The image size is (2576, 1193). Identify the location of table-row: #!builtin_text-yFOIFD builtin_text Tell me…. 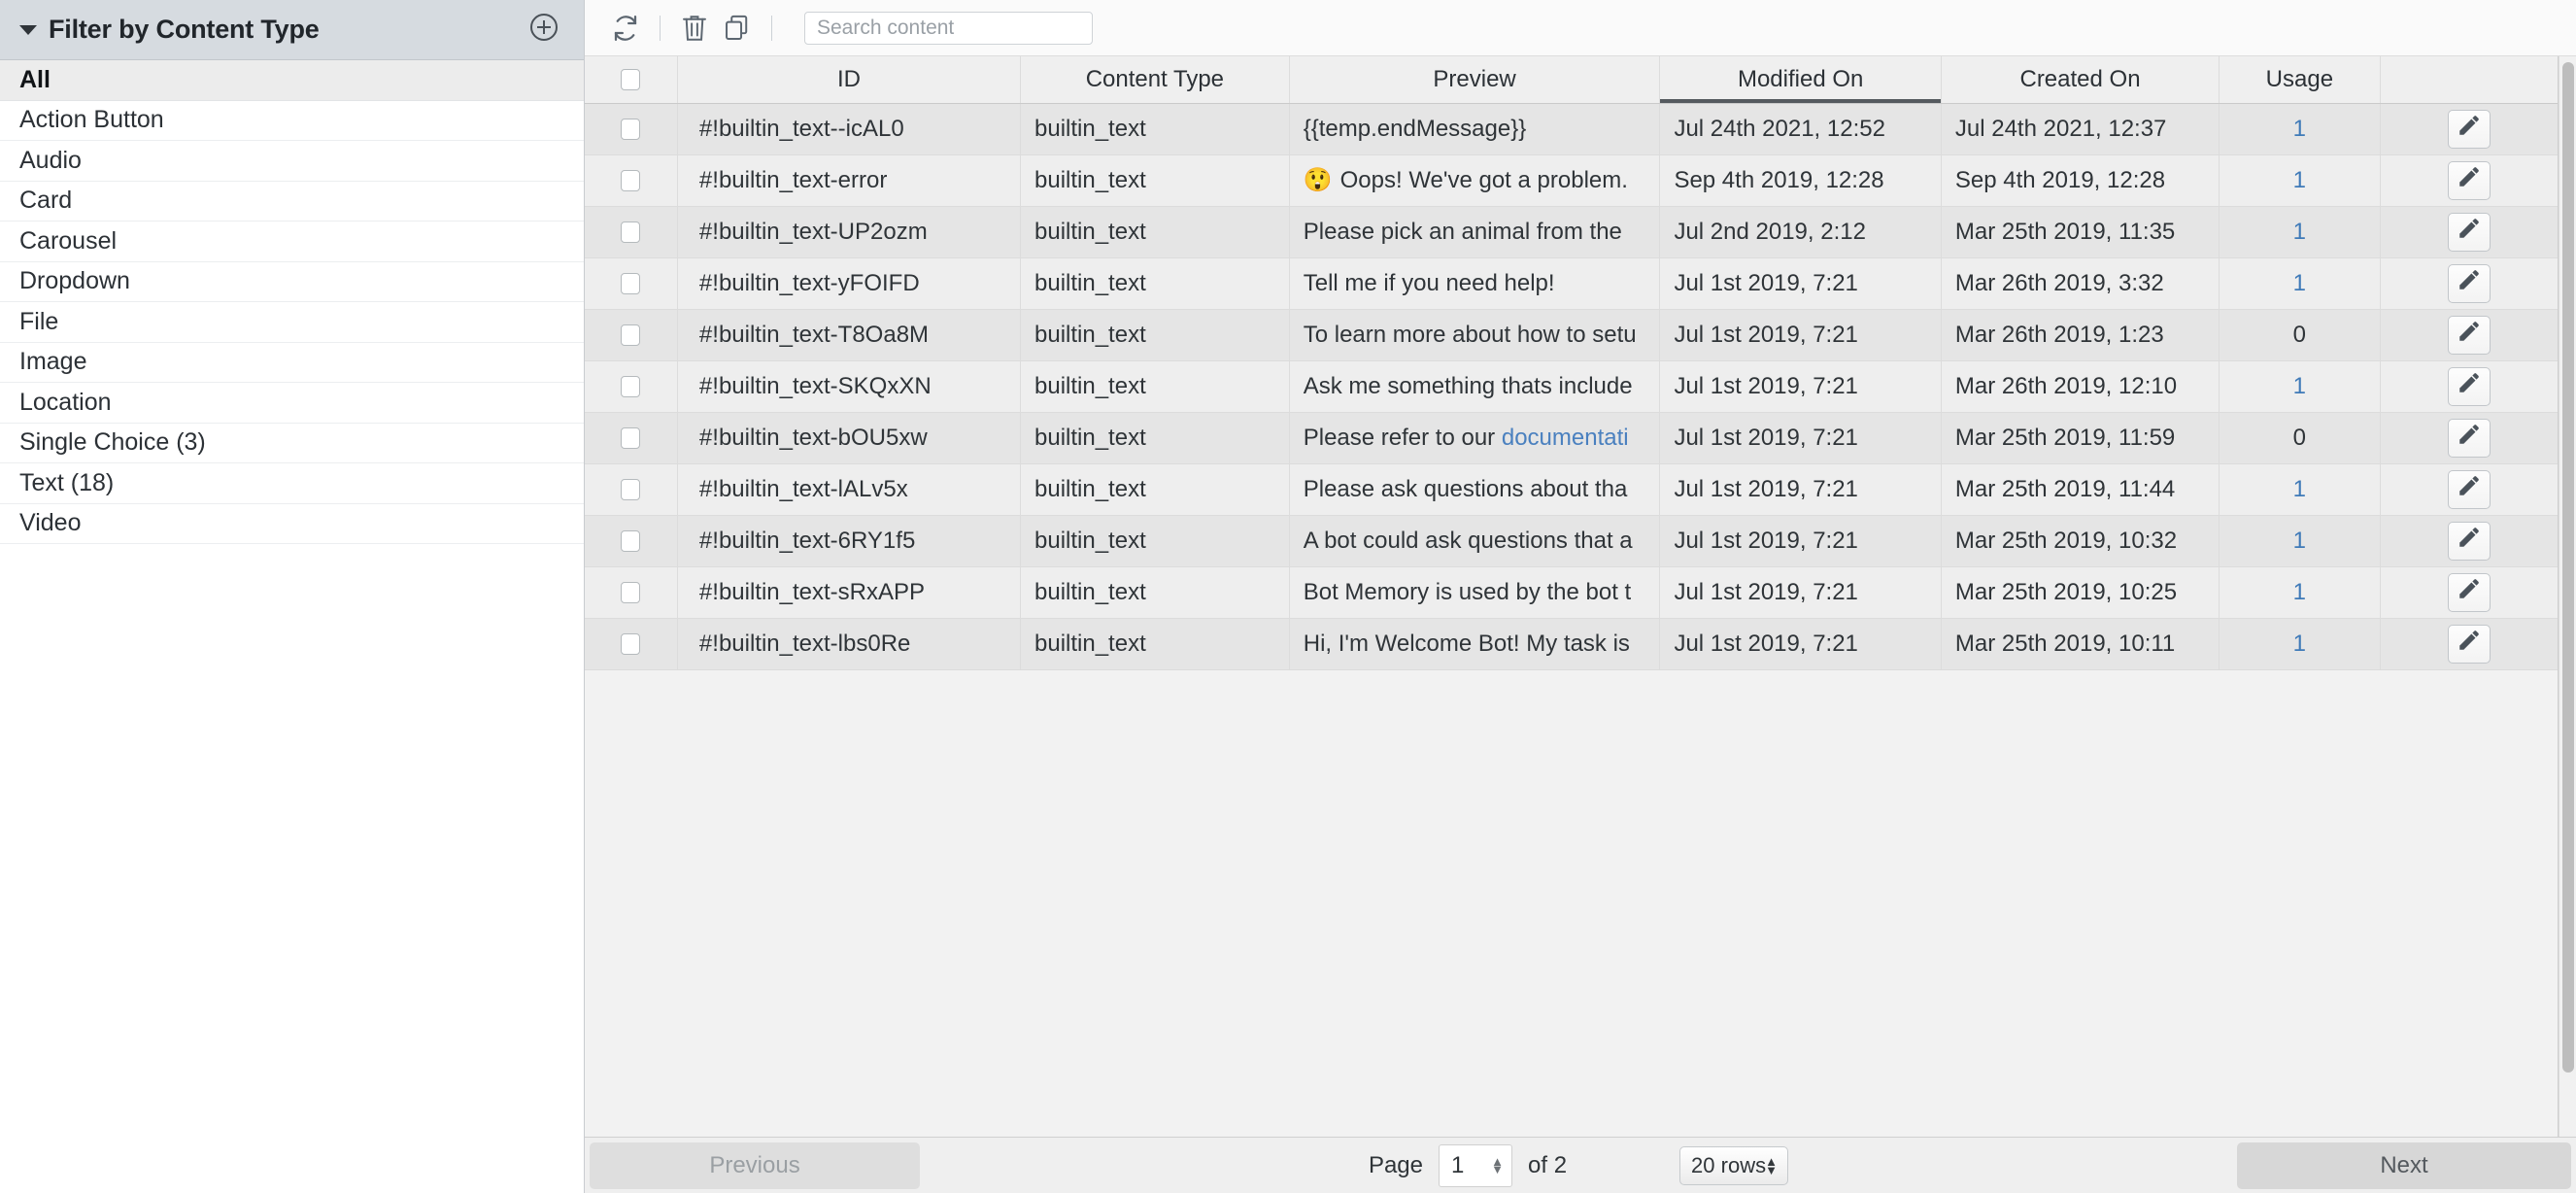
(1571, 283).